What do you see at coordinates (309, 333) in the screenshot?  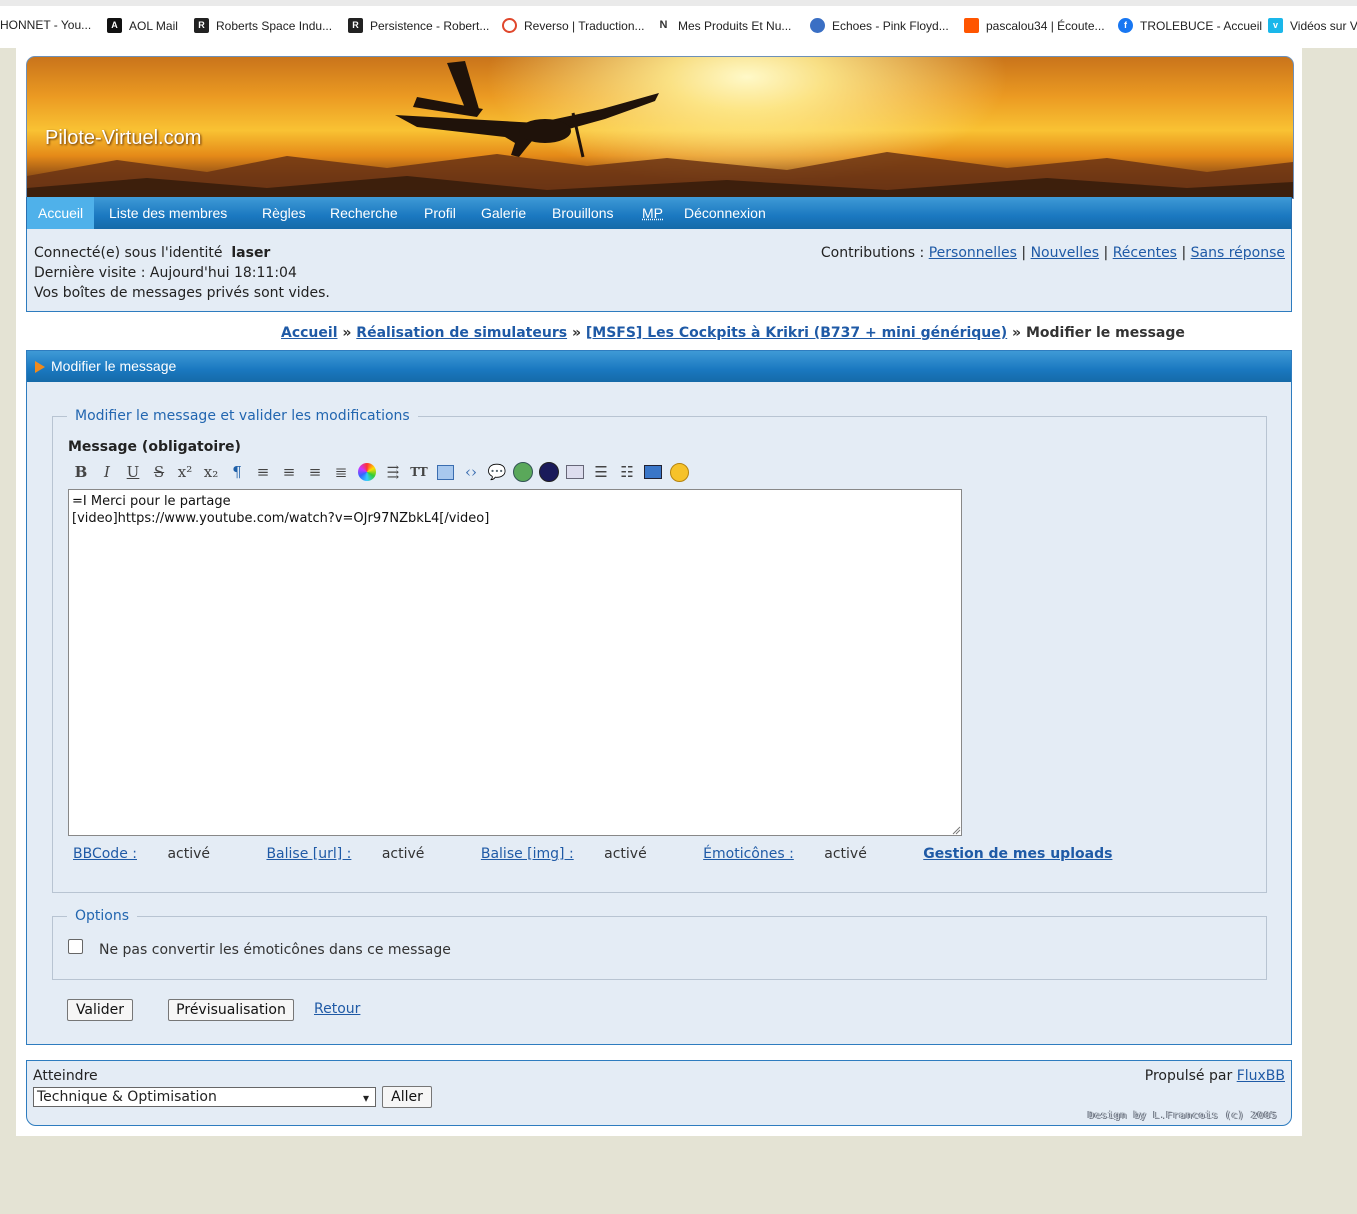 I see `breadcrumb-accueil: Accueil` at bounding box center [309, 333].